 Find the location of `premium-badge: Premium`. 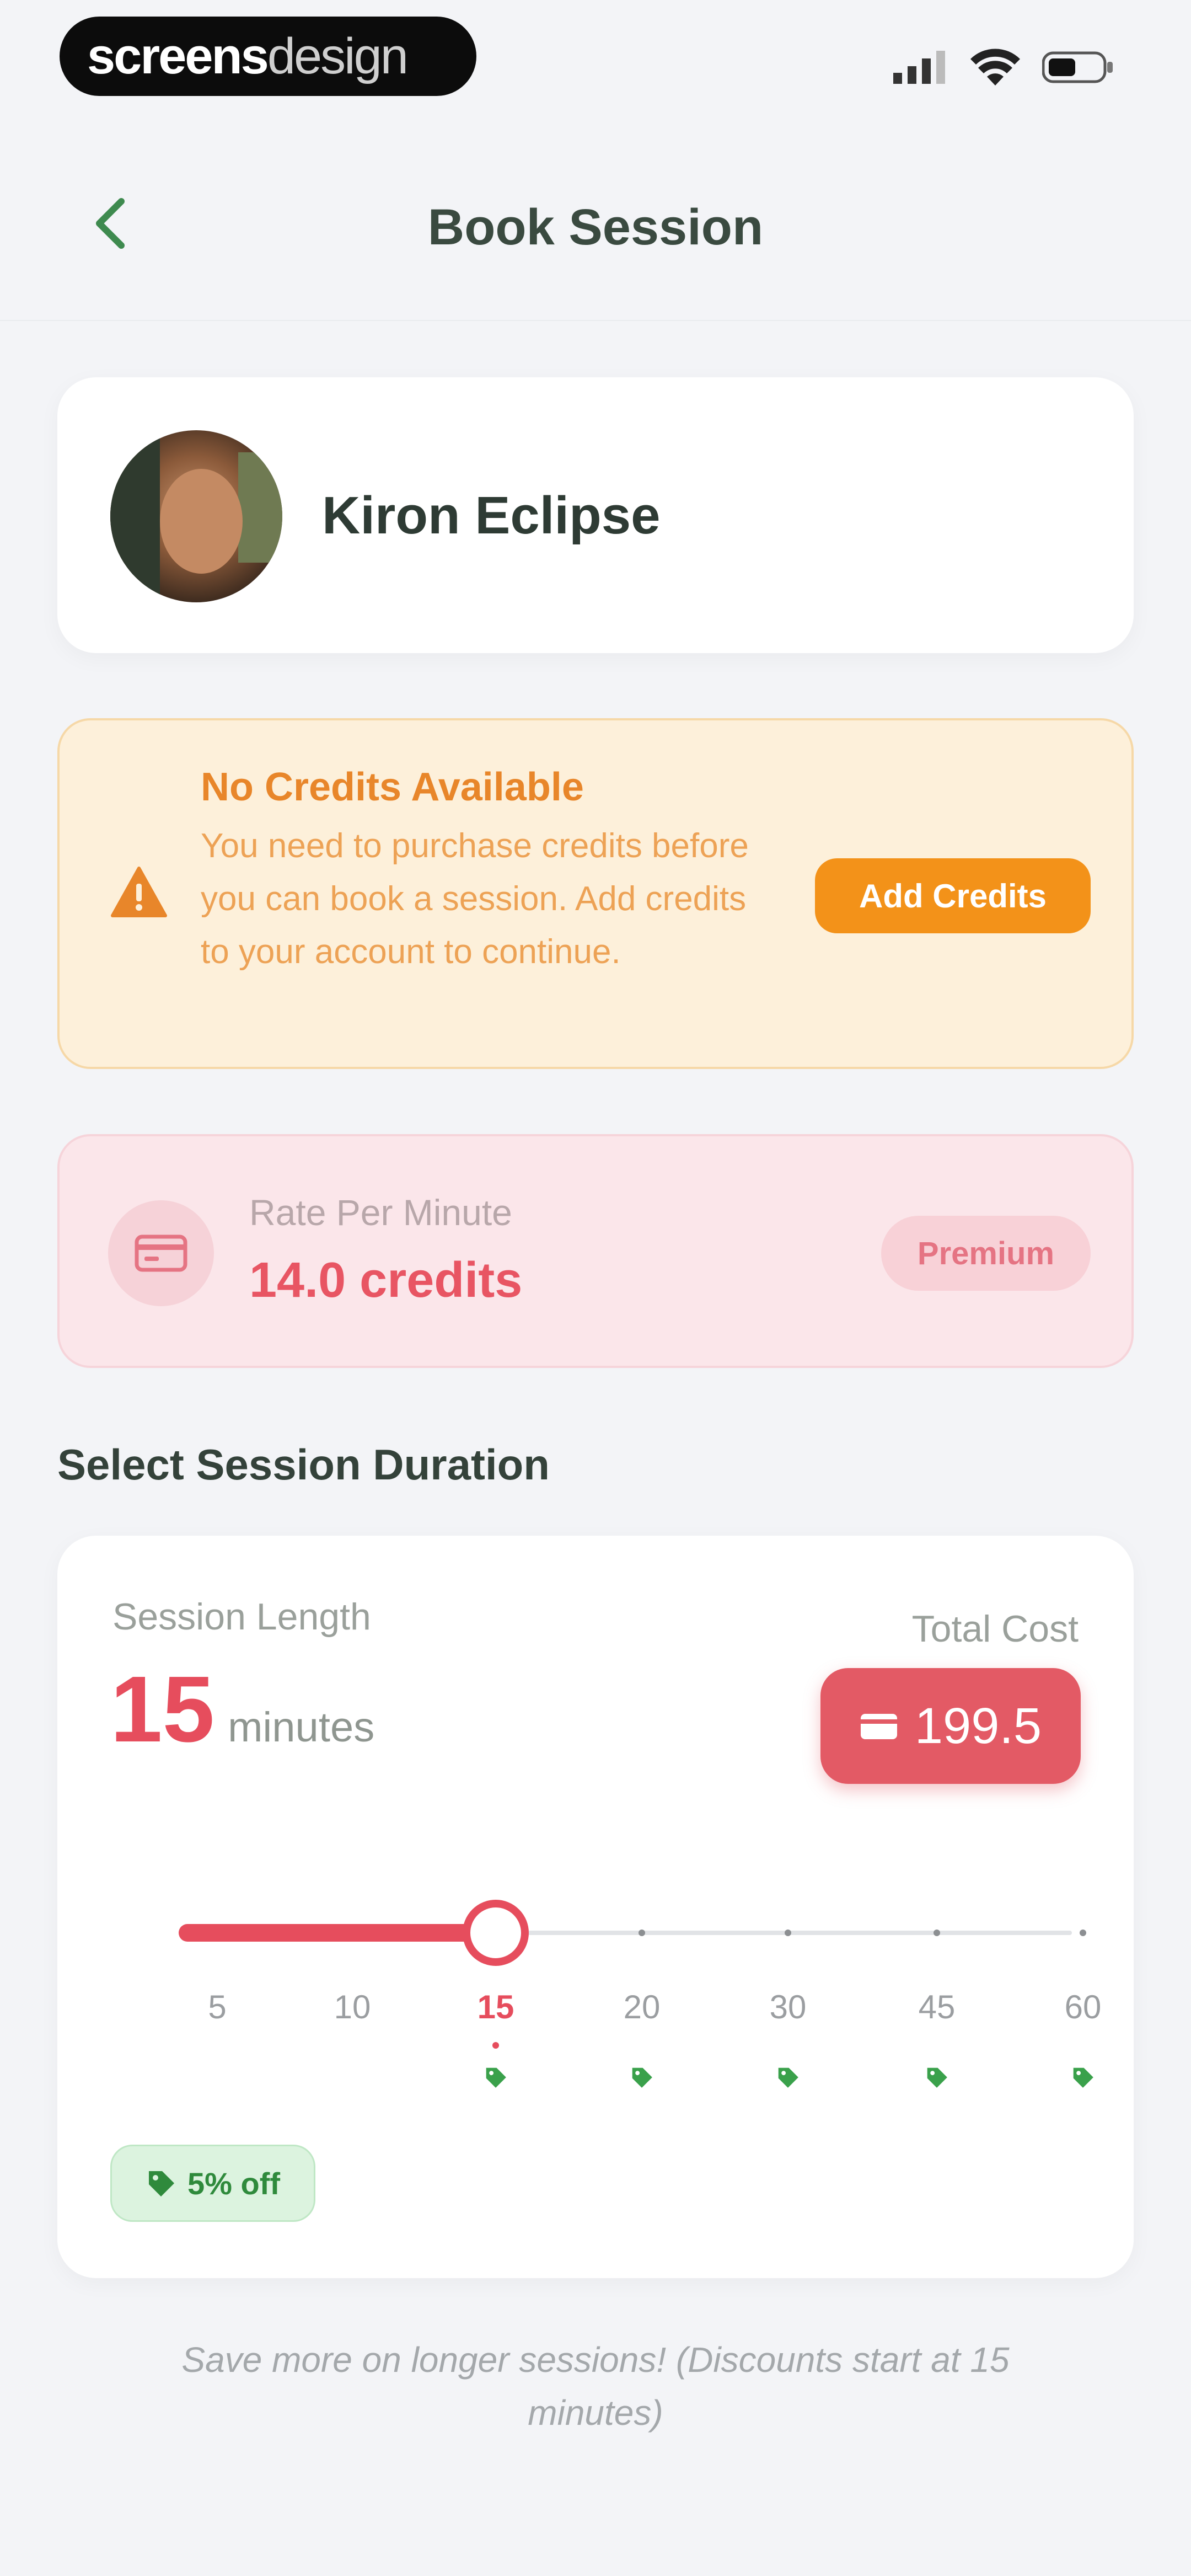

premium-badge: Premium is located at coordinates (986, 1253).